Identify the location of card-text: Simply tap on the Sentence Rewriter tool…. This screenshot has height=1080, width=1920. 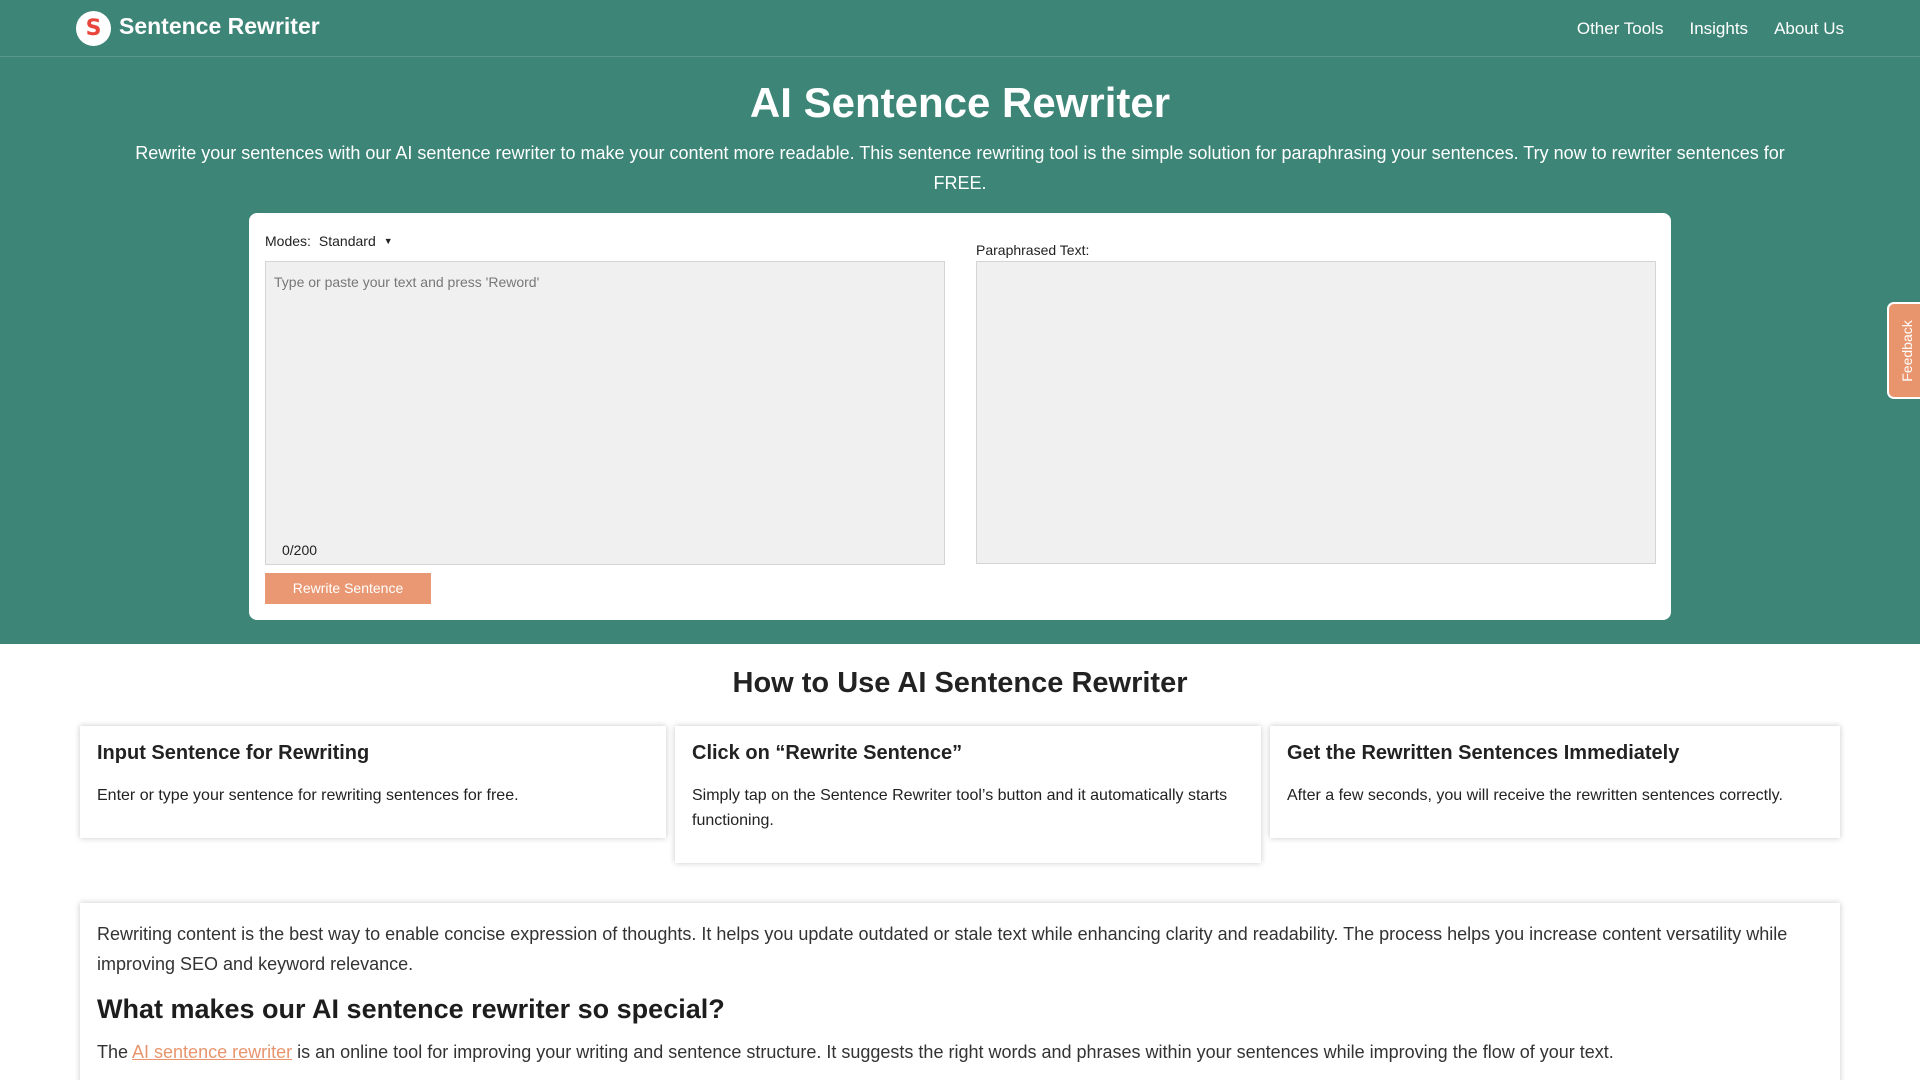
(960, 808).